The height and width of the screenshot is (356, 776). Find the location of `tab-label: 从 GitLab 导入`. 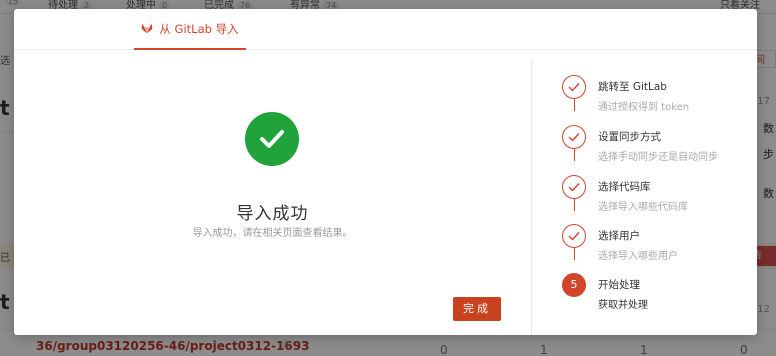

tab-label: 从 GitLab 导入 is located at coordinates (199, 29).